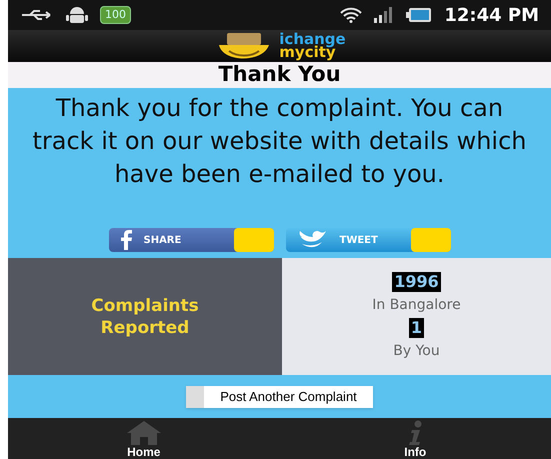 The image size is (551, 459). I want to click on nav-tab: Home, so click(144, 438).